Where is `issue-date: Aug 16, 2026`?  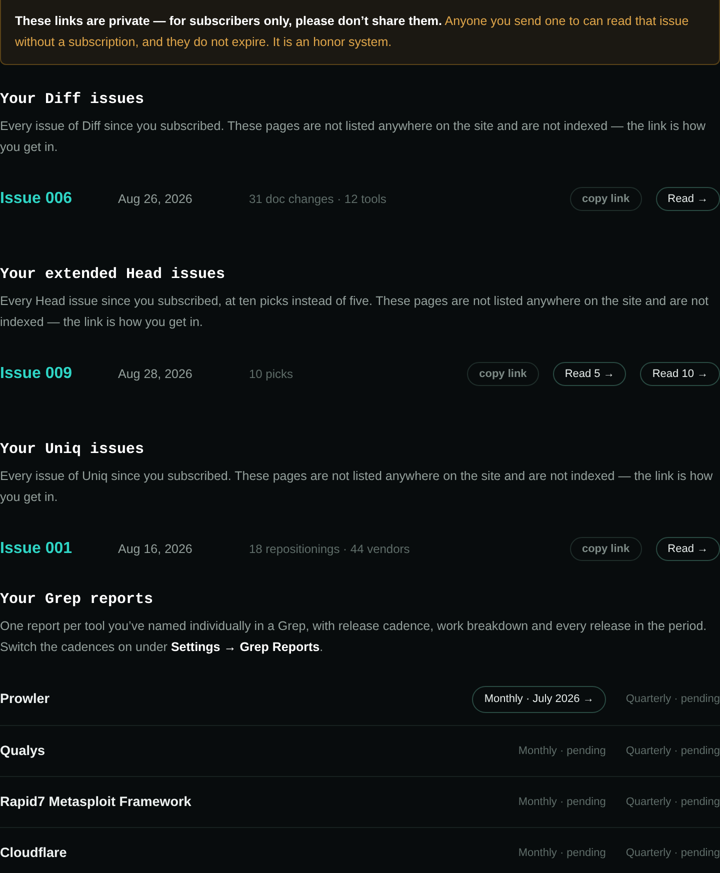 issue-date: Aug 16, 2026 is located at coordinates (156, 549).